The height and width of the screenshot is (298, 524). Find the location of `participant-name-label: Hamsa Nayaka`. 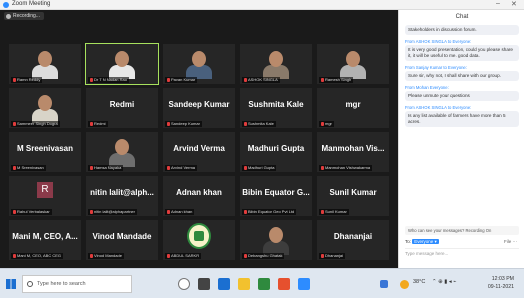

participant-name-label: Hamsa Nayaka is located at coordinates (106, 168).